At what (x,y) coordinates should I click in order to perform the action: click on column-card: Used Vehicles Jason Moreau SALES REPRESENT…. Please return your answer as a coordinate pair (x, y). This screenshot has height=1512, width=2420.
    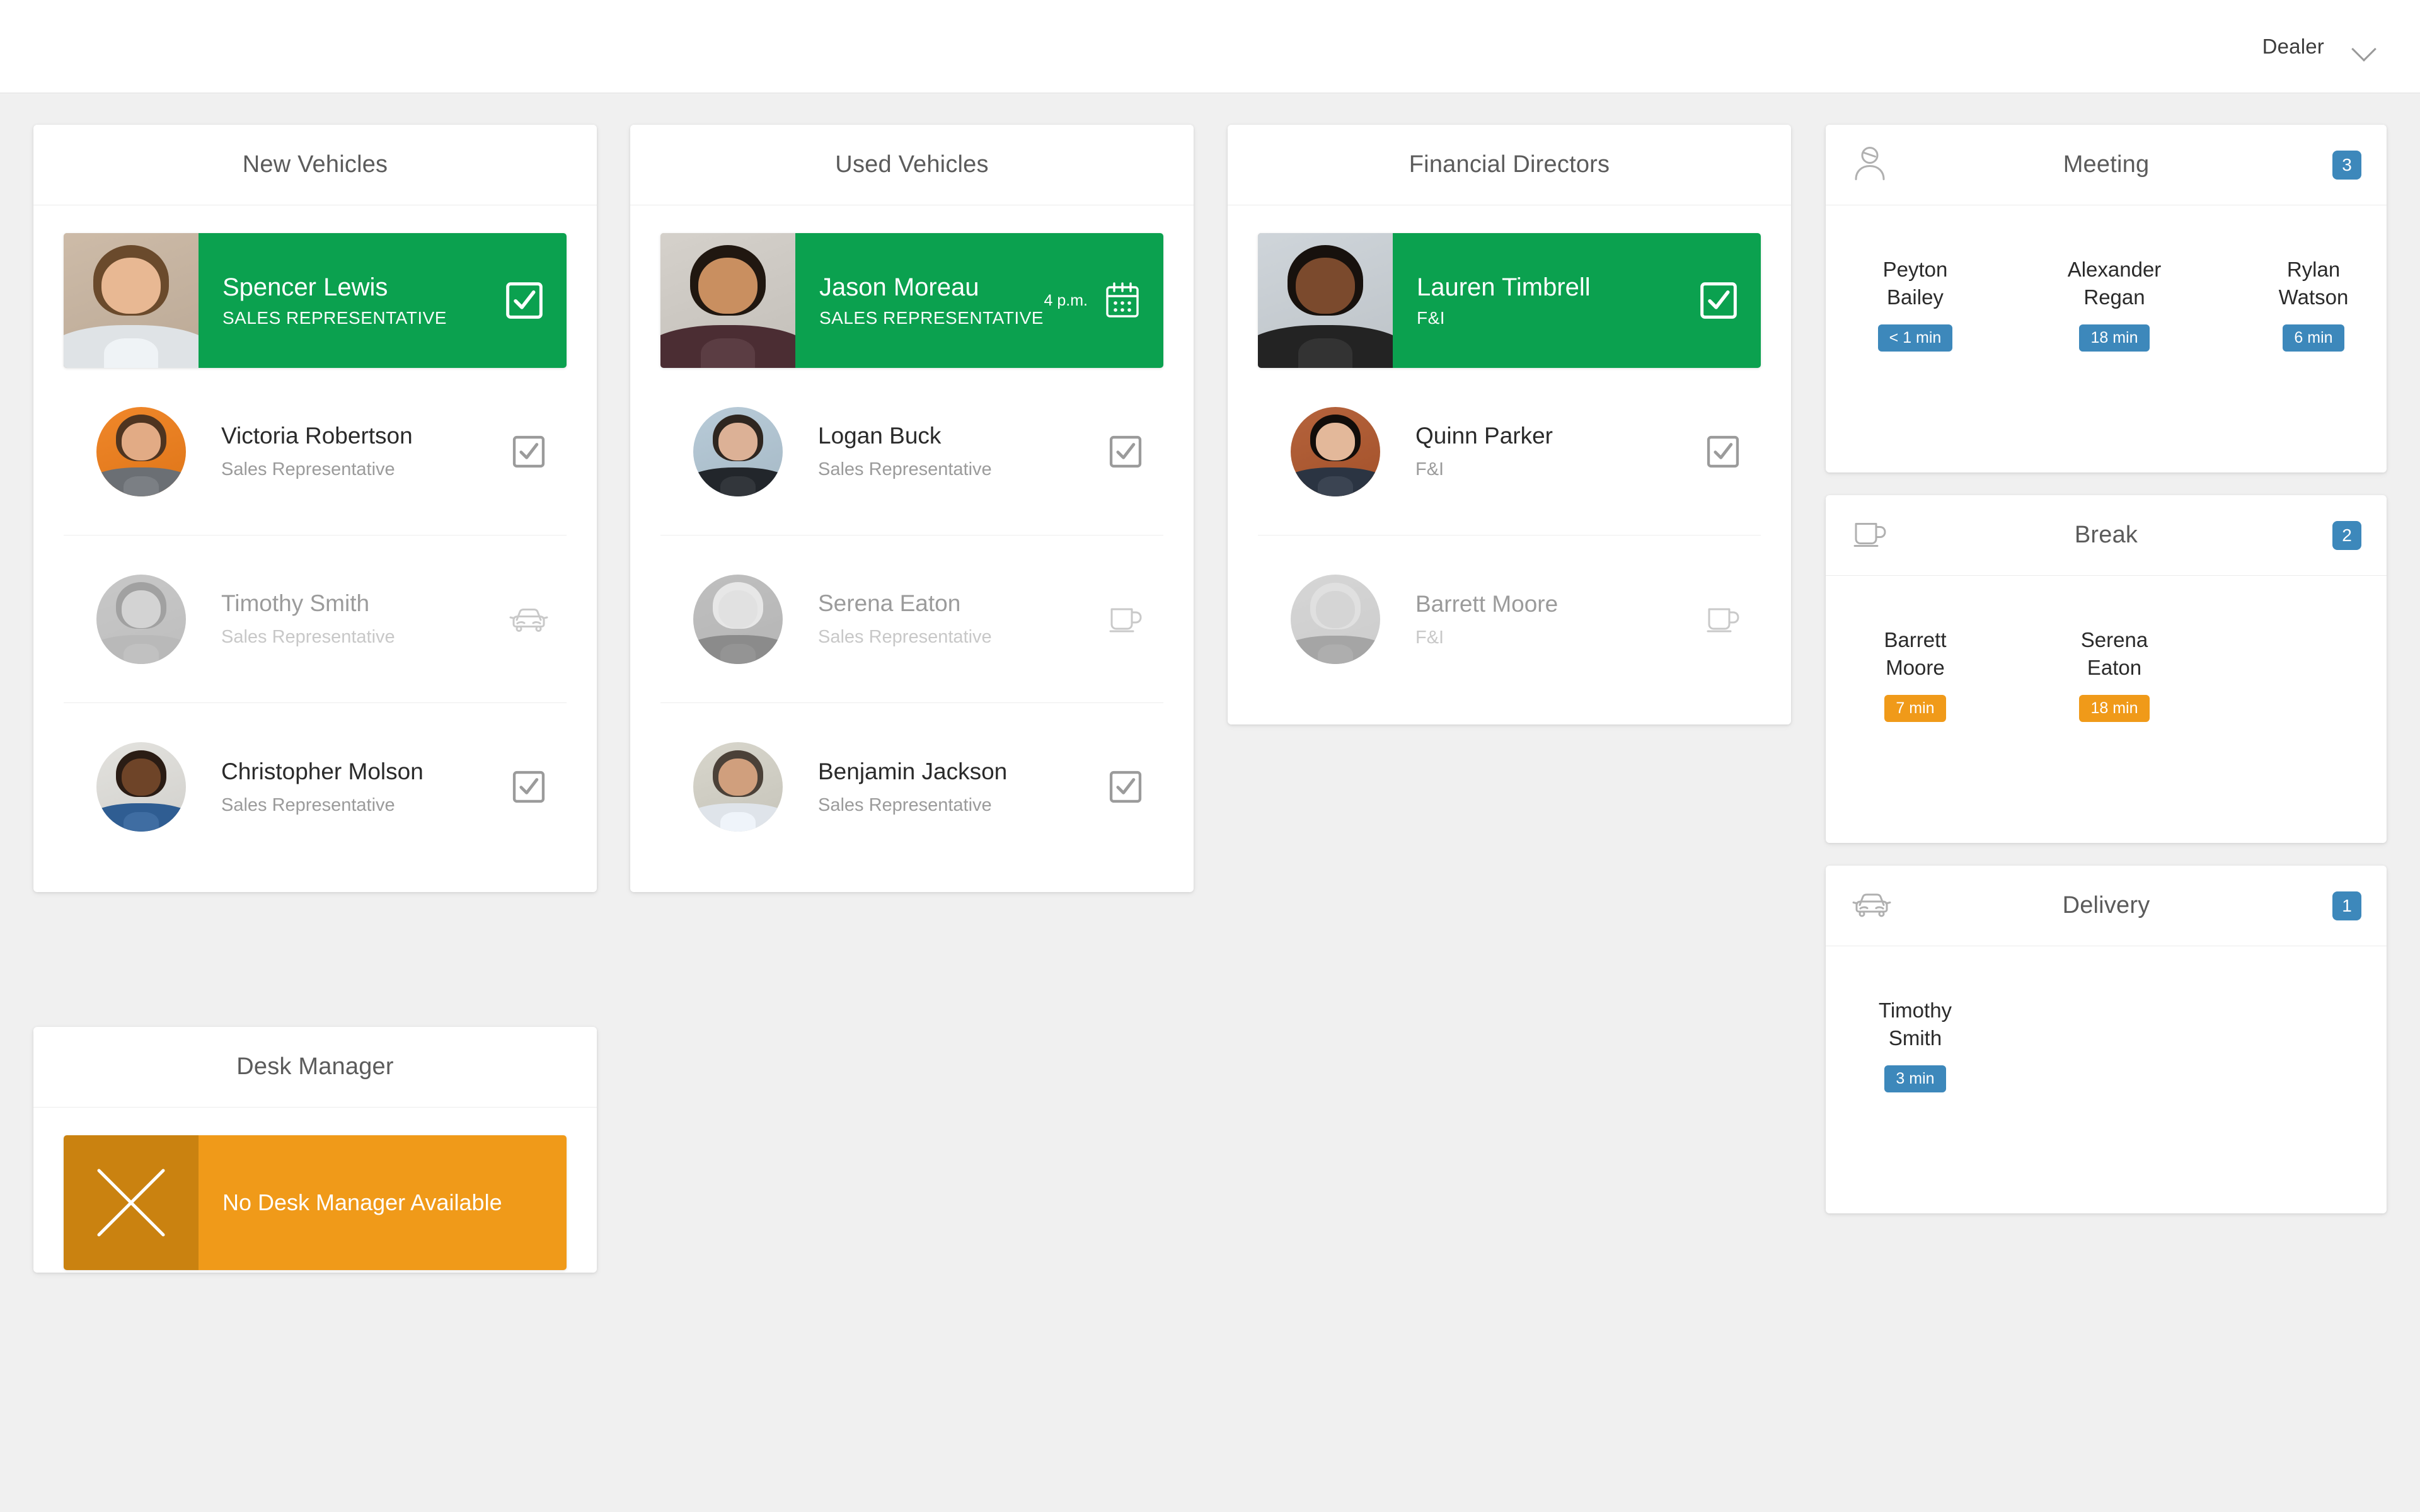
    Looking at the image, I should click on (912, 508).